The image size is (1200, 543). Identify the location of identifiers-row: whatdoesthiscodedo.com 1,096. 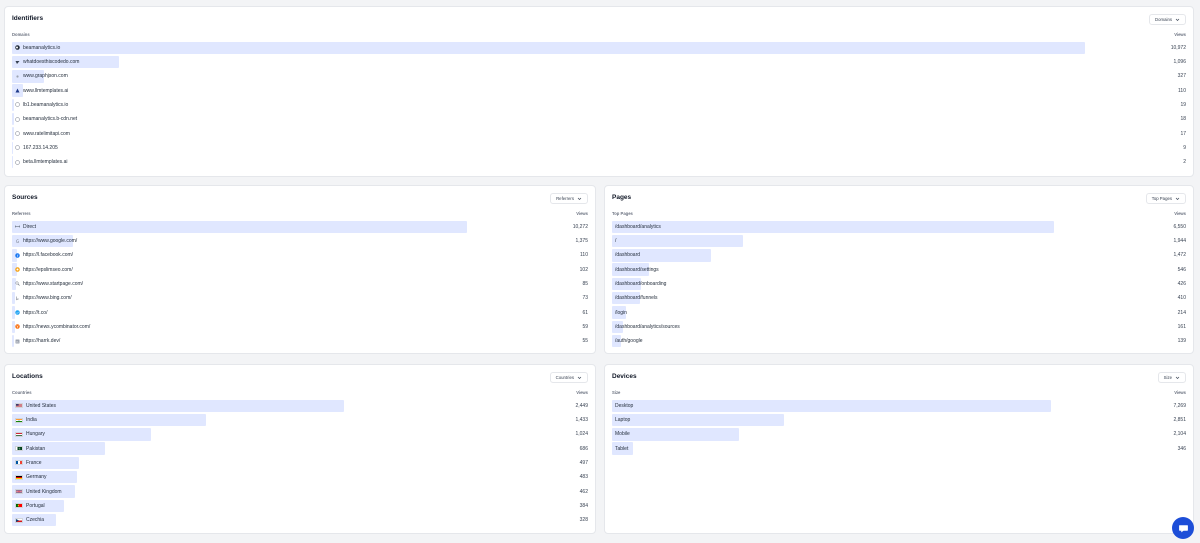
(599, 62).